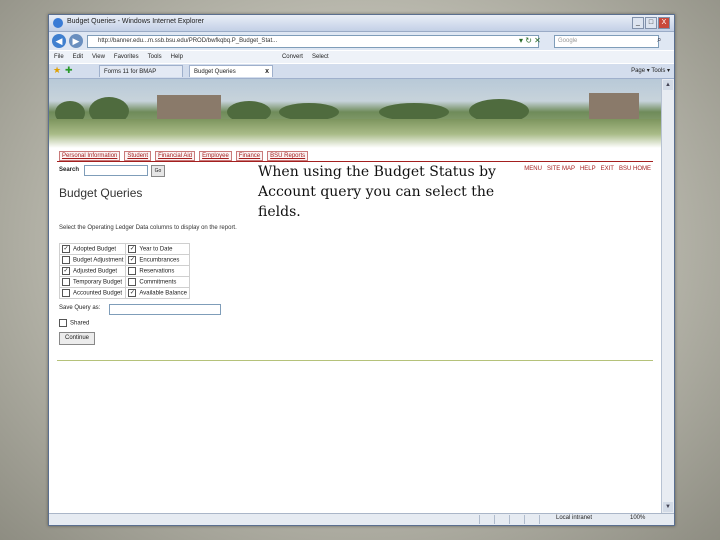  What do you see at coordinates (92, 282) in the screenshot?
I see `option-cell: Temporary Budget` at bounding box center [92, 282].